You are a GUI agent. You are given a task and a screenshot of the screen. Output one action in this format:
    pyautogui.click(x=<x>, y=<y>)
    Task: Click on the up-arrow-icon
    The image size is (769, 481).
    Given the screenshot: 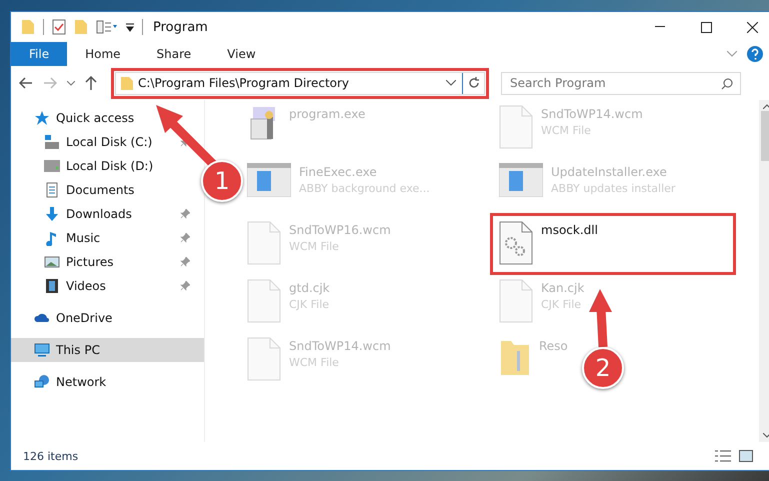 What is the action you would take?
    pyautogui.click(x=91, y=83)
    